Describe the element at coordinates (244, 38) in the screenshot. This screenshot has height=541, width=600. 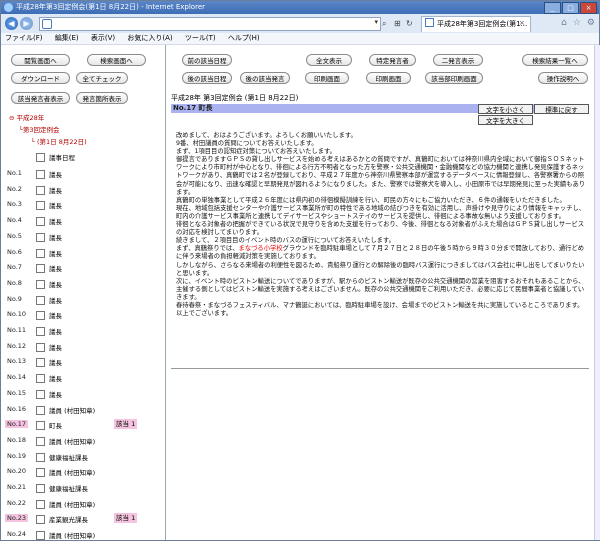
I see `menu-help: ヘルプ(H)` at that location.